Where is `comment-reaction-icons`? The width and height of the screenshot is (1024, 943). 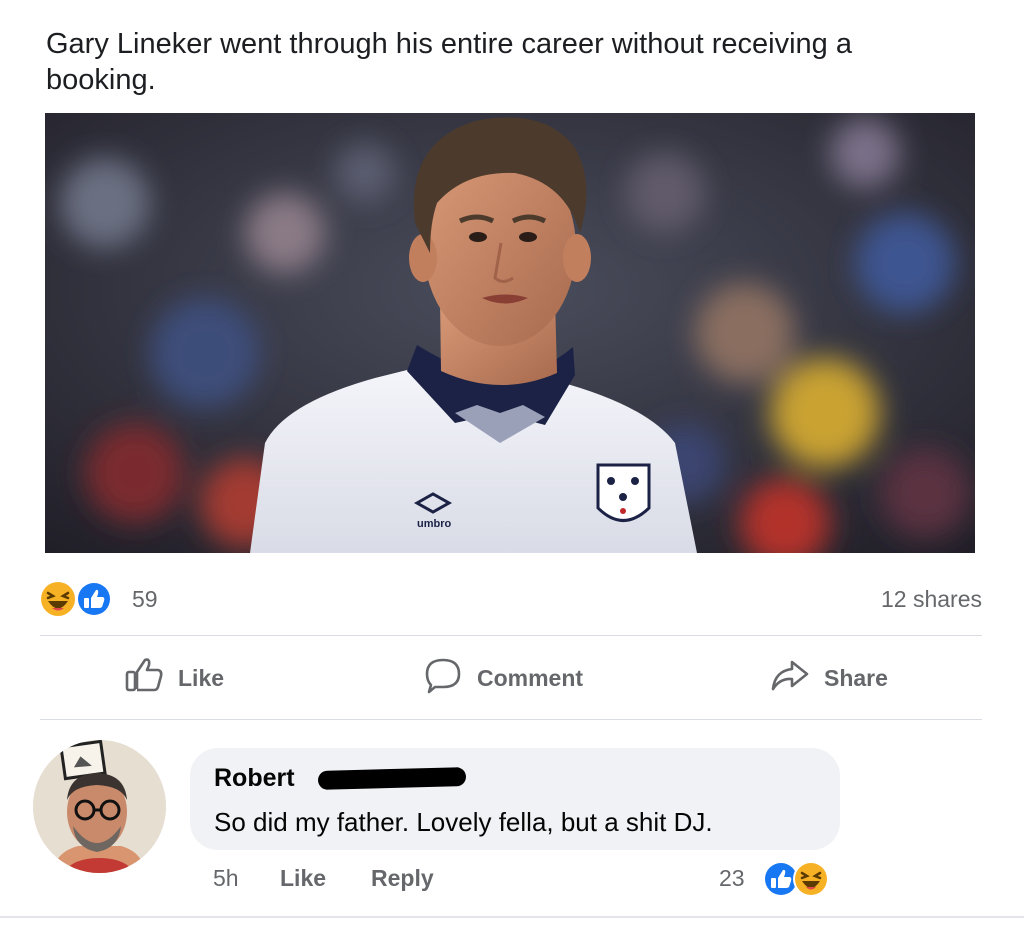 comment-reaction-icons is located at coordinates (799, 879).